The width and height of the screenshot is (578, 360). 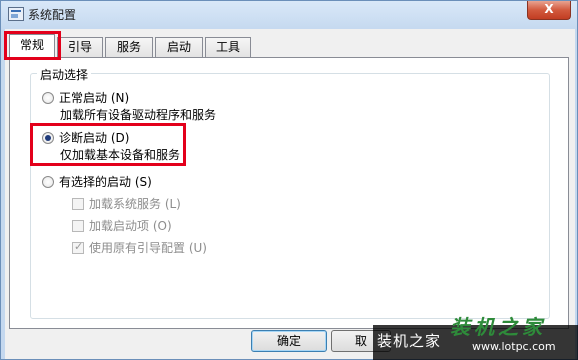 What do you see at coordinates (78, 247) in the screenshot?
I see `use-original-boot-config-checkbox` at bounding box center [78, 247].